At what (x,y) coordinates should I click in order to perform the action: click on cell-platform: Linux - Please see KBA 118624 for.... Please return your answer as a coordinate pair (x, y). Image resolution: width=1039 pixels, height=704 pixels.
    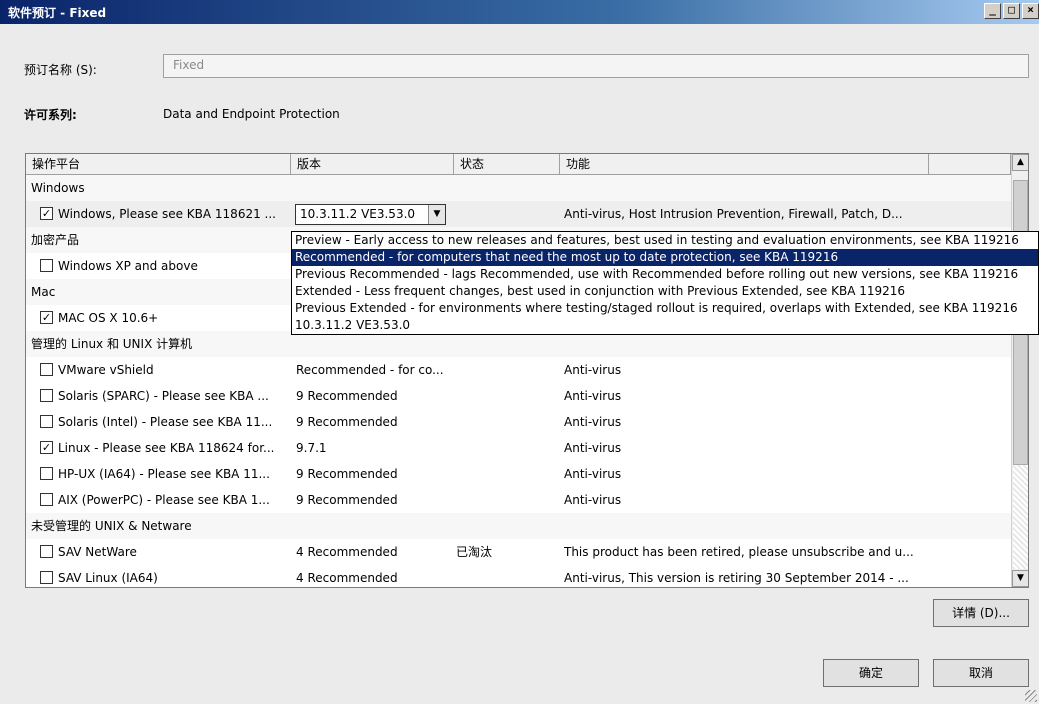
    Looking at the image, I should click on (166, 448).